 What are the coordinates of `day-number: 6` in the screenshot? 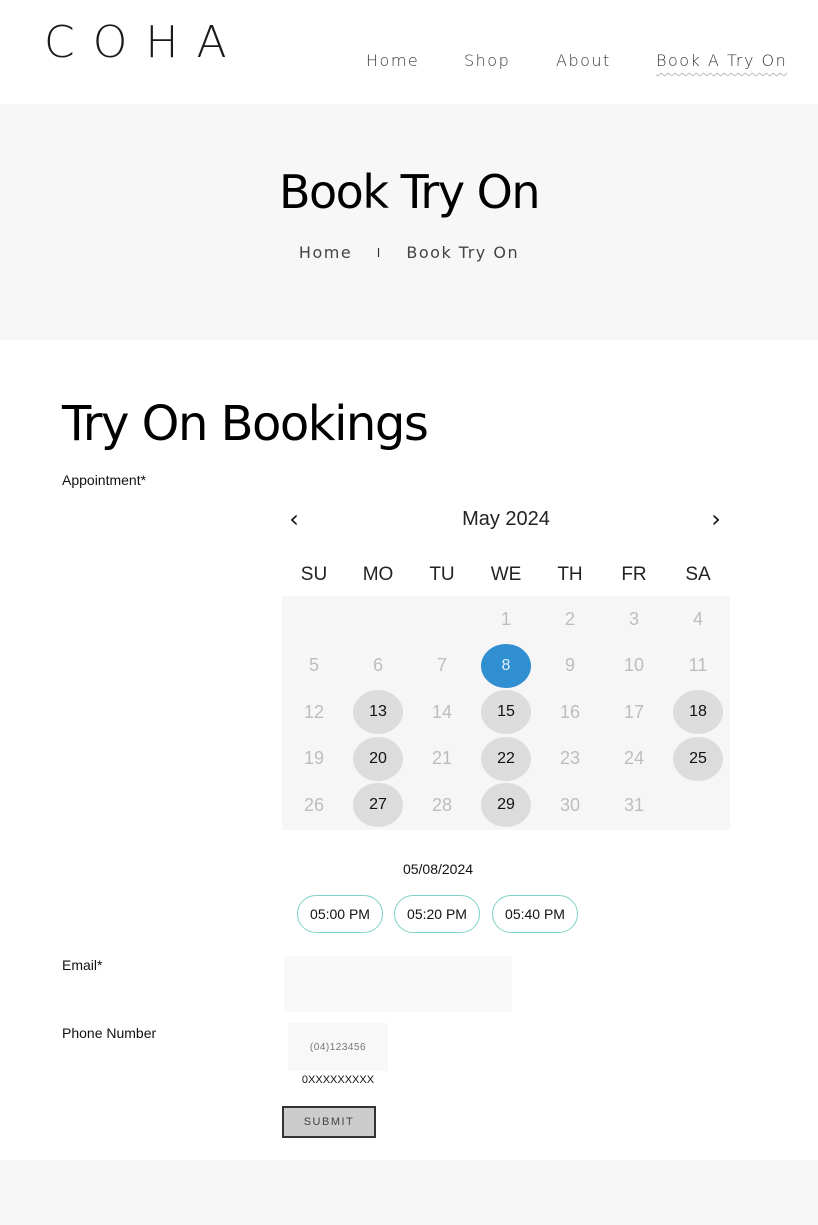 It's located at (377, 665).